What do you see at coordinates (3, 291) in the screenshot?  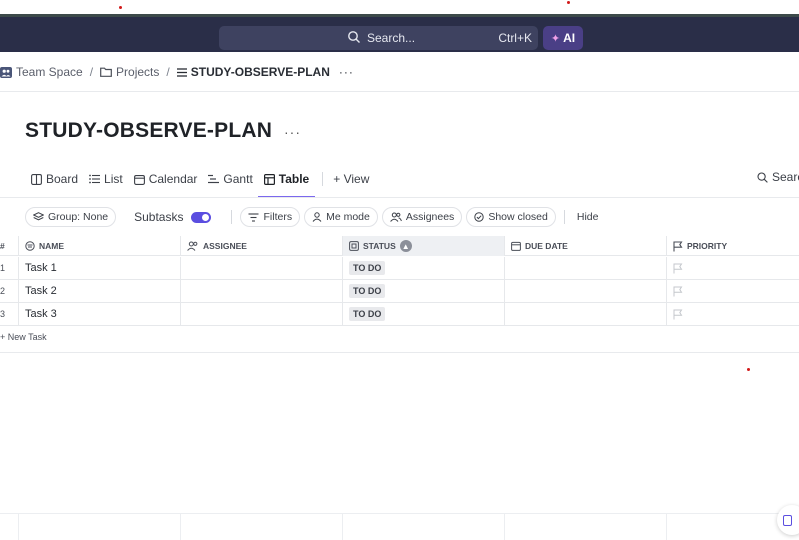 I see `row-number: 2` at bounding box center [3, 291].